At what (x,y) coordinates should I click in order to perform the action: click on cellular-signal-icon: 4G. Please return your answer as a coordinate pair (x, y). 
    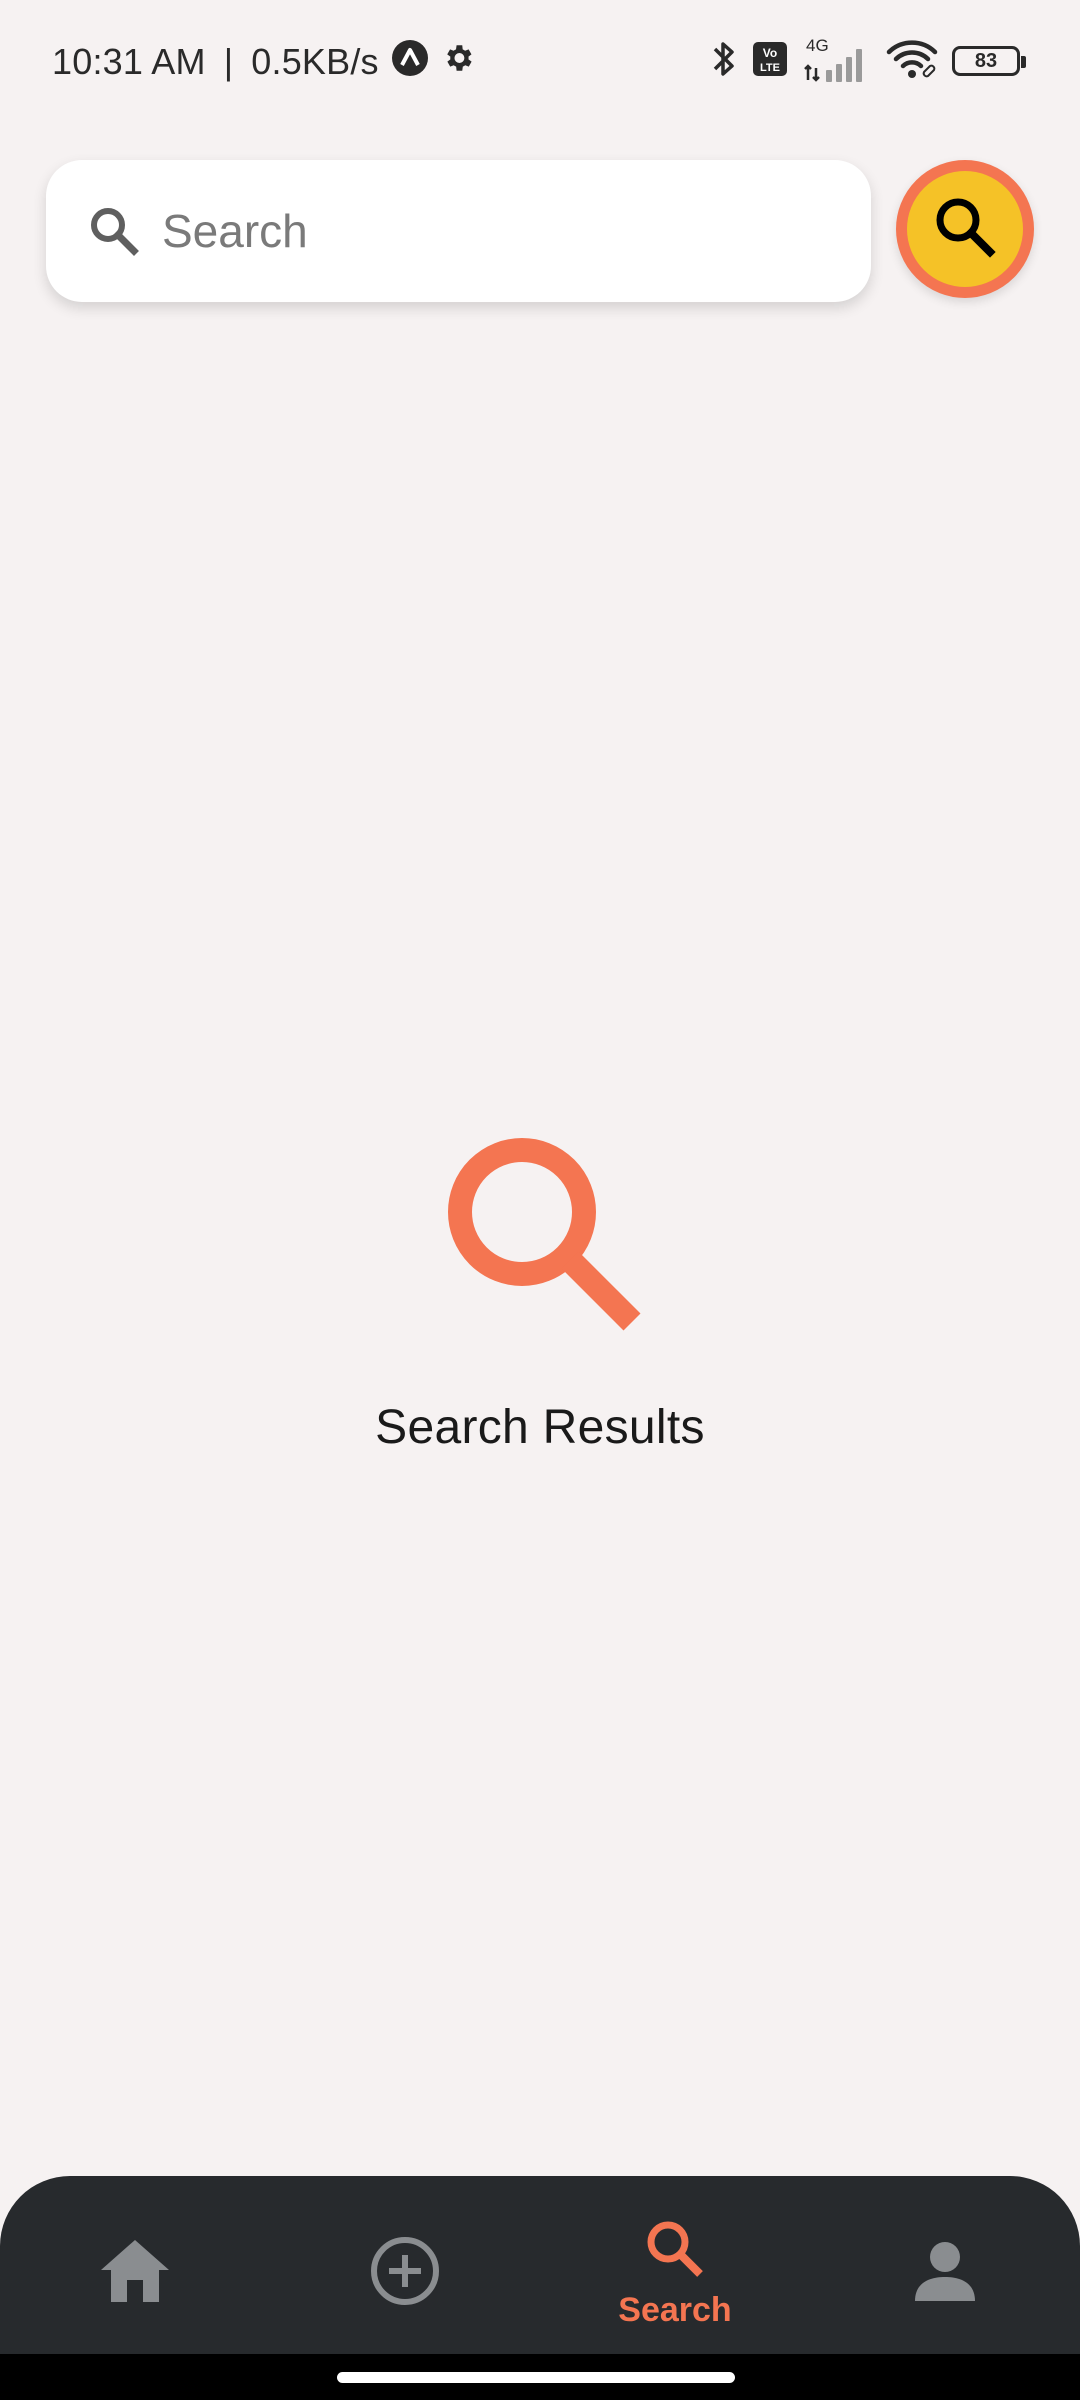
    Looking at the image, I should click on (837, 59).